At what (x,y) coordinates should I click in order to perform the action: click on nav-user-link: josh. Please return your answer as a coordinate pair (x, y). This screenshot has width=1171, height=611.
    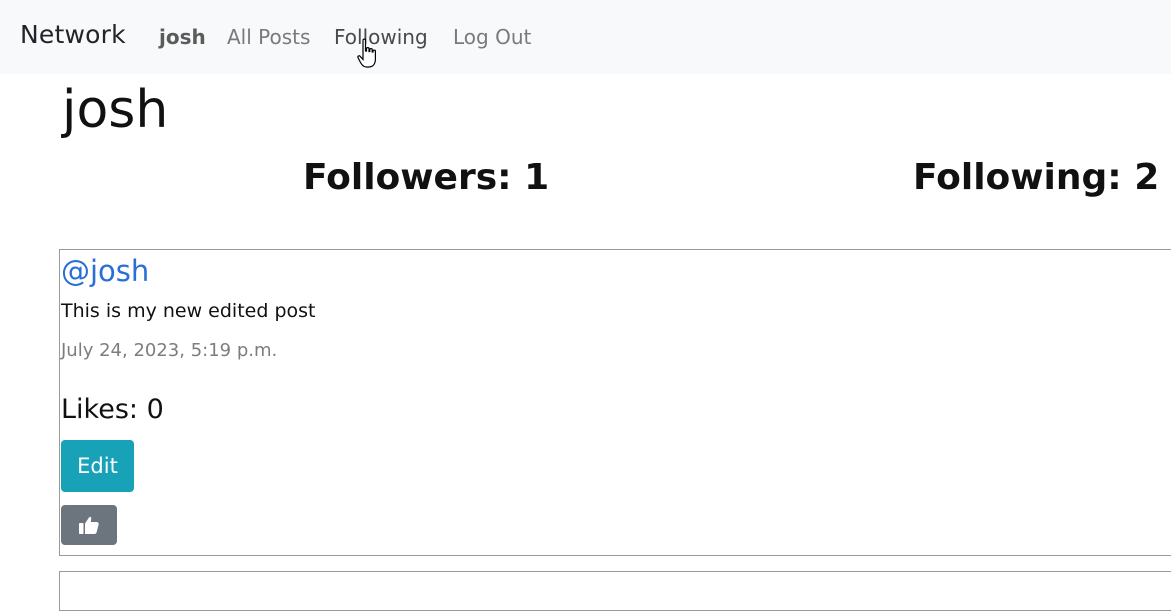
    Looking at the image, I should click on (182, 37).